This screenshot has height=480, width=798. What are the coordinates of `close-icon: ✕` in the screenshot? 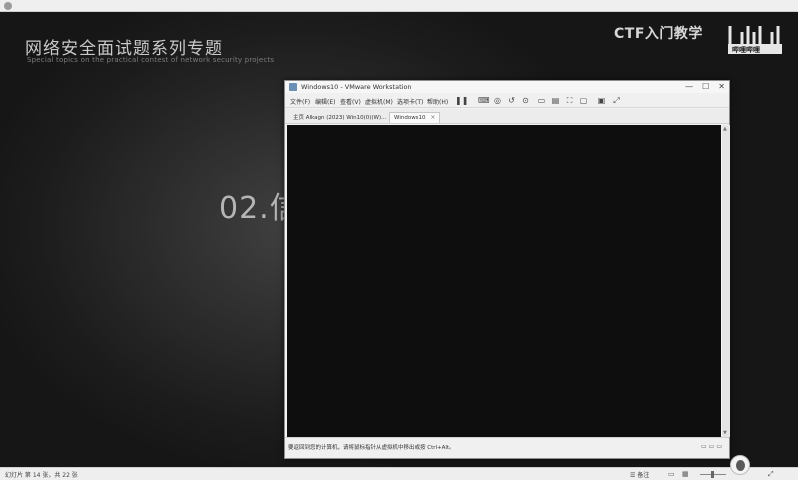 It's located at (721, 87).